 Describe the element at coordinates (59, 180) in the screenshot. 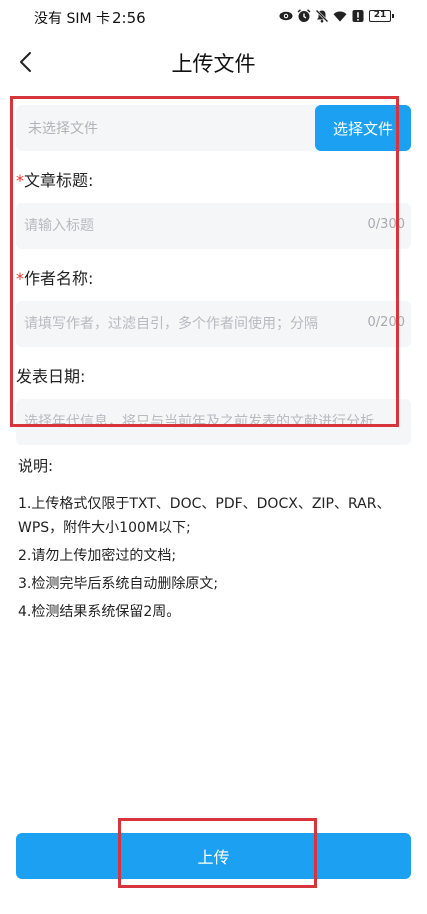

I see `title-label-text: 文章标题:` at that location.